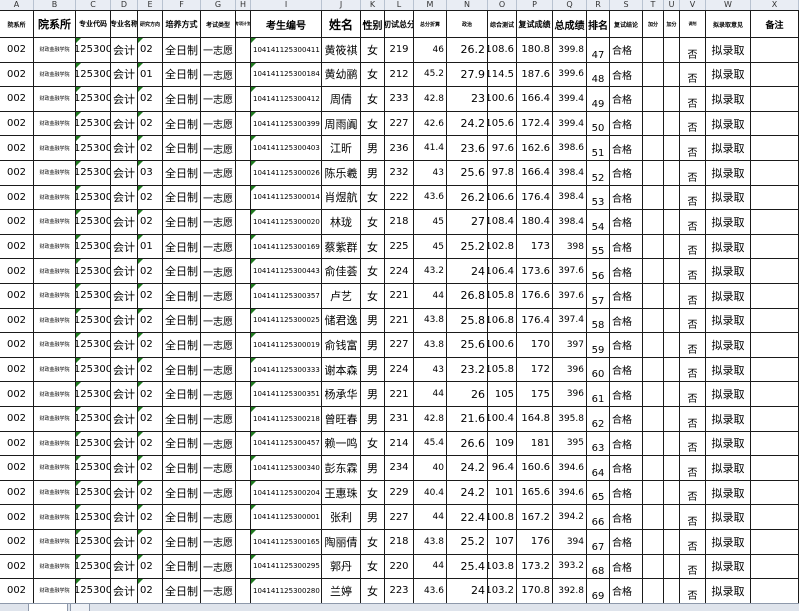  I want to click on header-major-name: 专业名称, so click(124, 24).